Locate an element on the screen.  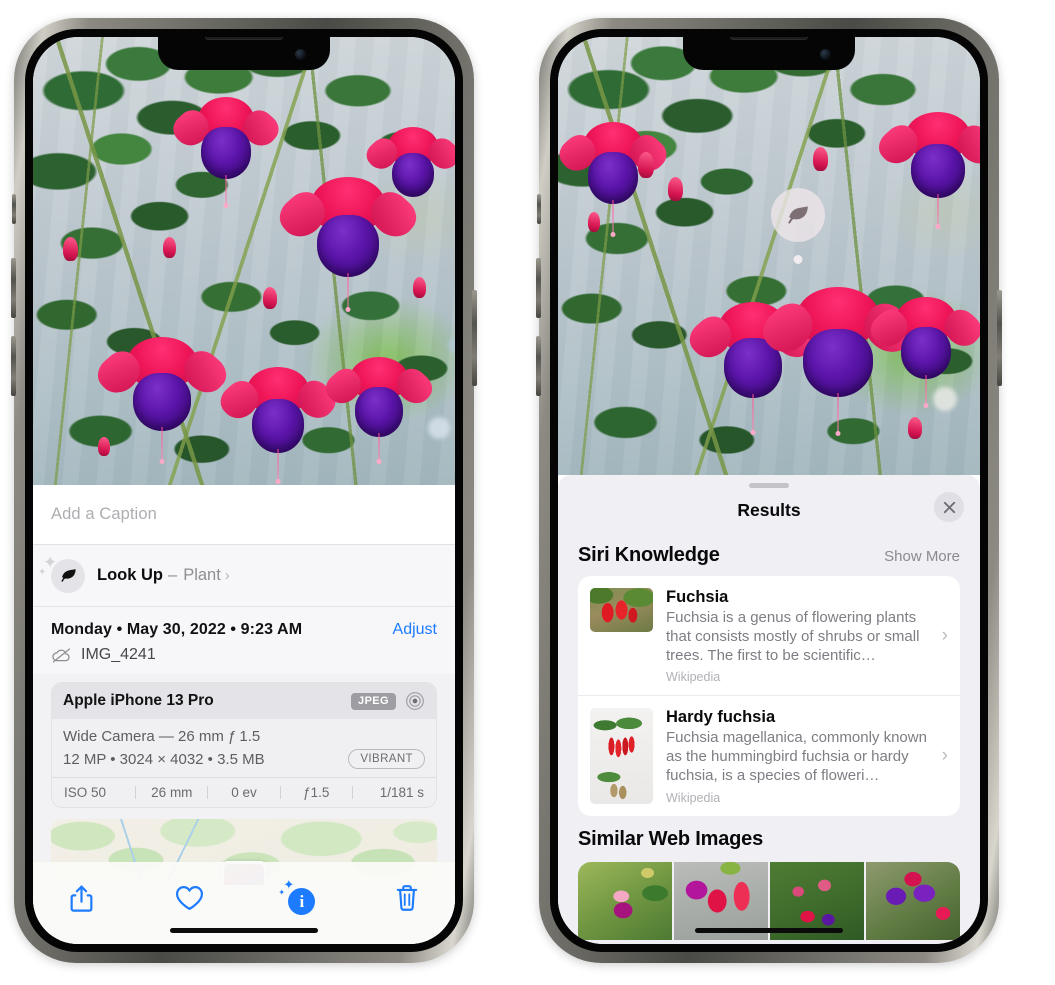
exif-exposure: 0 ev is located at coordinates (244, 792).